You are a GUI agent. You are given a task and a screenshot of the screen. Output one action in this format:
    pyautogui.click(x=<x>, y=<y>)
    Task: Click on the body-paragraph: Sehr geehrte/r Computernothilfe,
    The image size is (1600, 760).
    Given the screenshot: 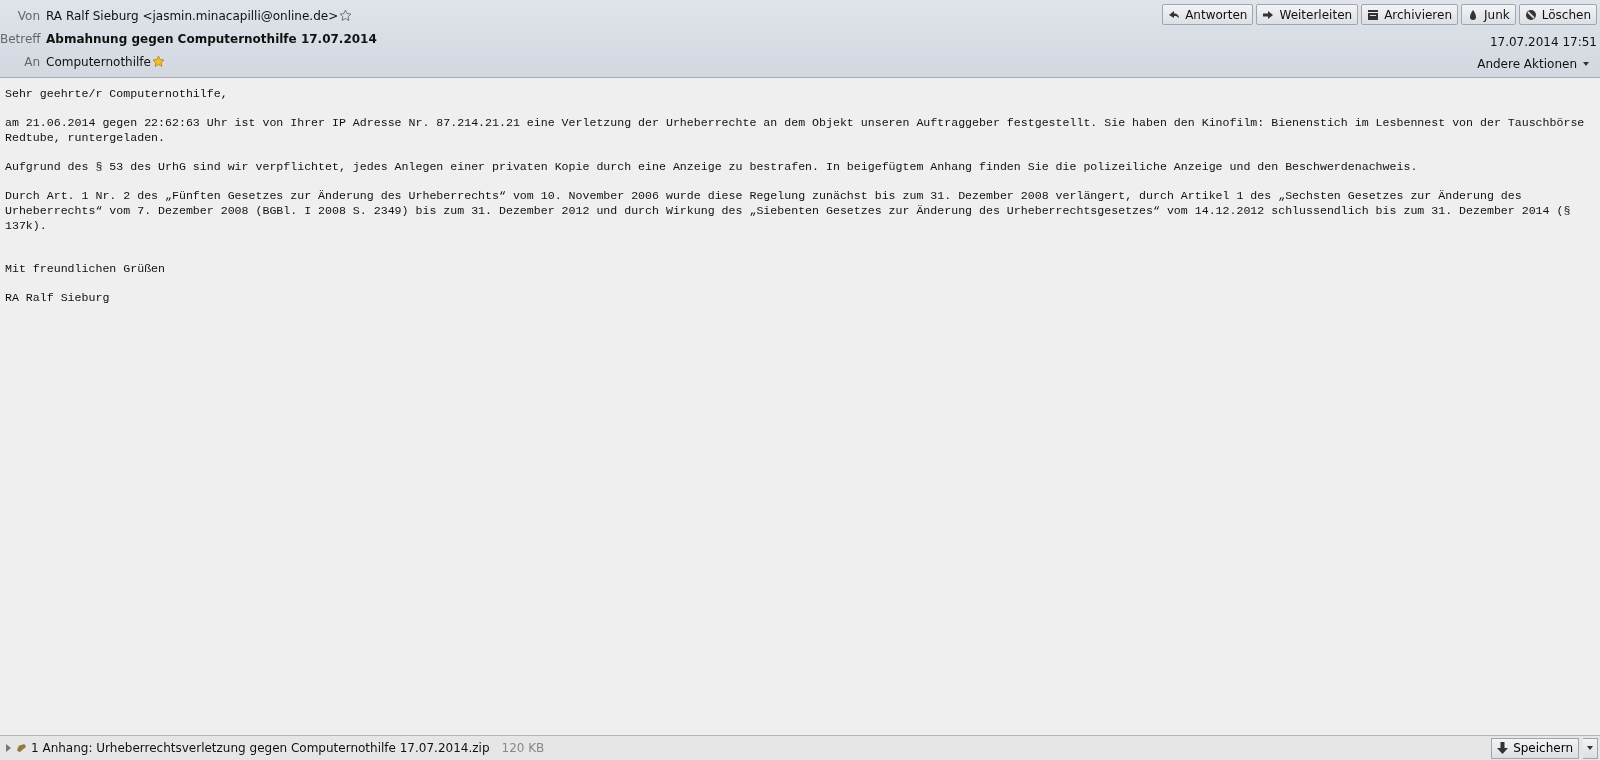 What is the action you would take?
    pyautogui.click(x=117, y=93)
    